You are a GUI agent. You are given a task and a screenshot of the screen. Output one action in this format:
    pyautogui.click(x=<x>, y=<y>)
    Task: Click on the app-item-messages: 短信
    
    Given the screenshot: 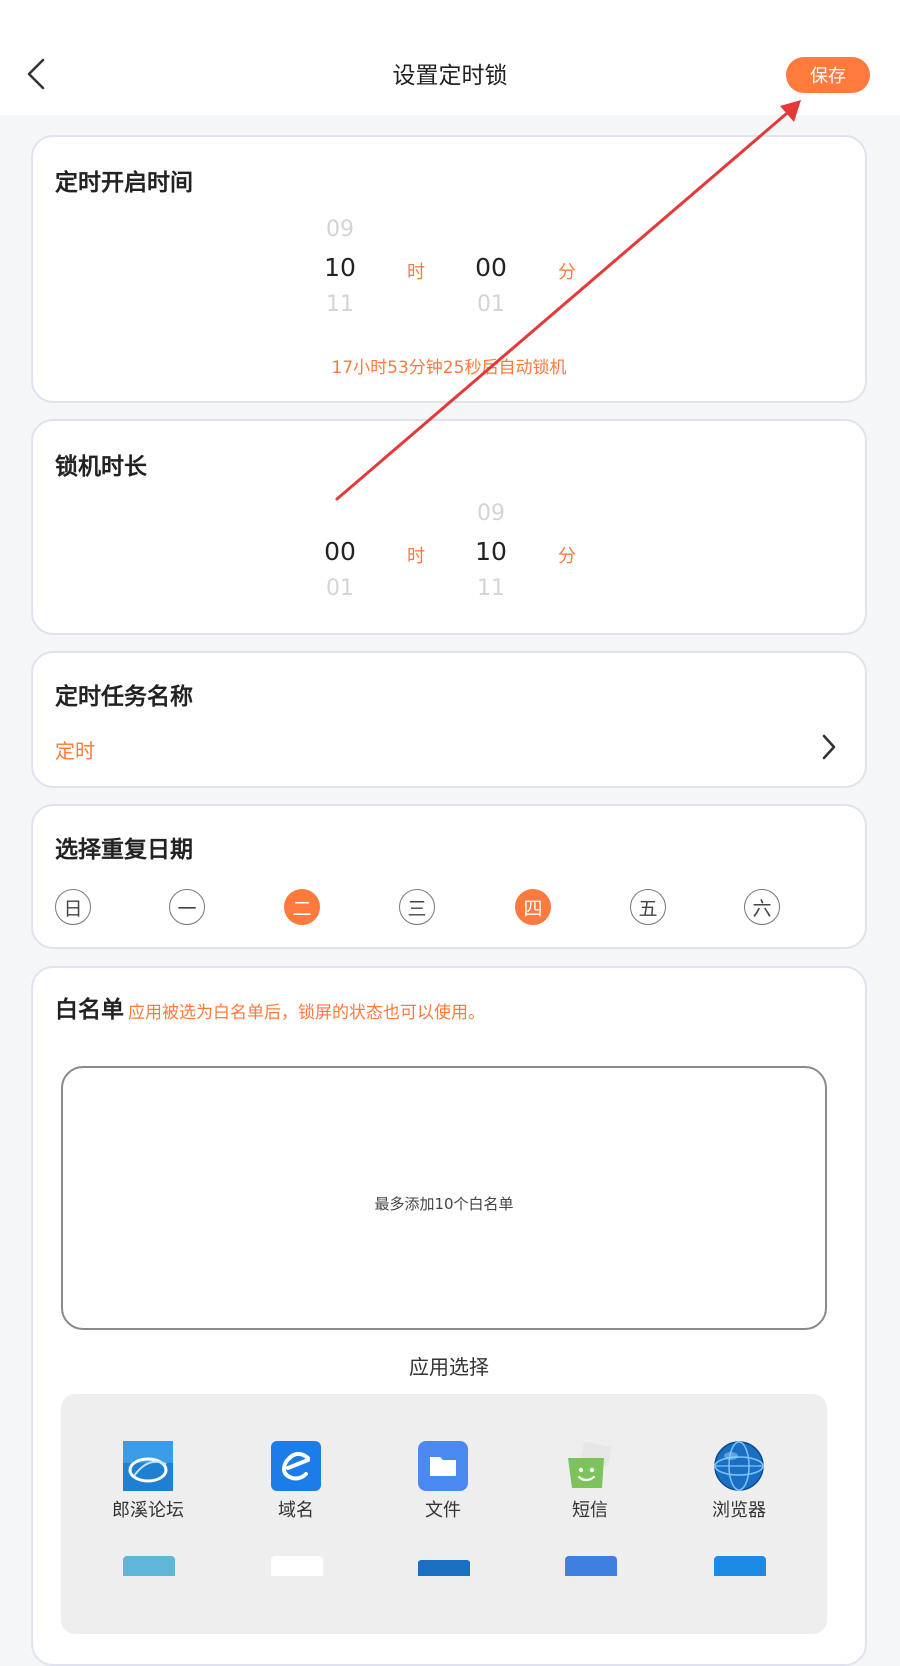 What is the action you would take?
    pyautogui.click(x=590, y=1481)
    